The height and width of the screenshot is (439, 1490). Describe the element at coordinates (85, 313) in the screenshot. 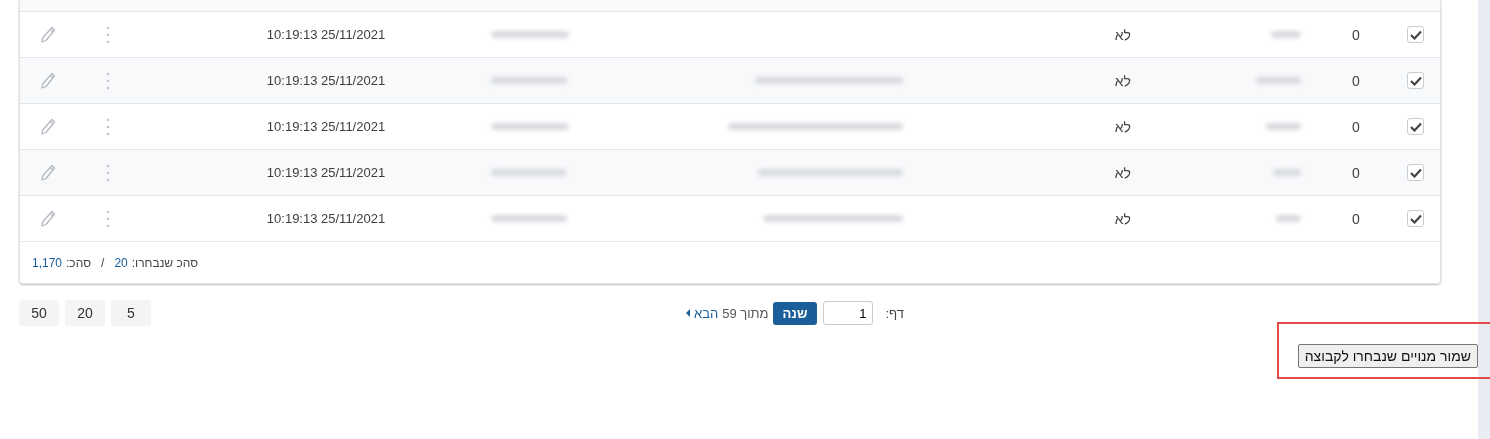

I see `page-size-button: 20` at that location.